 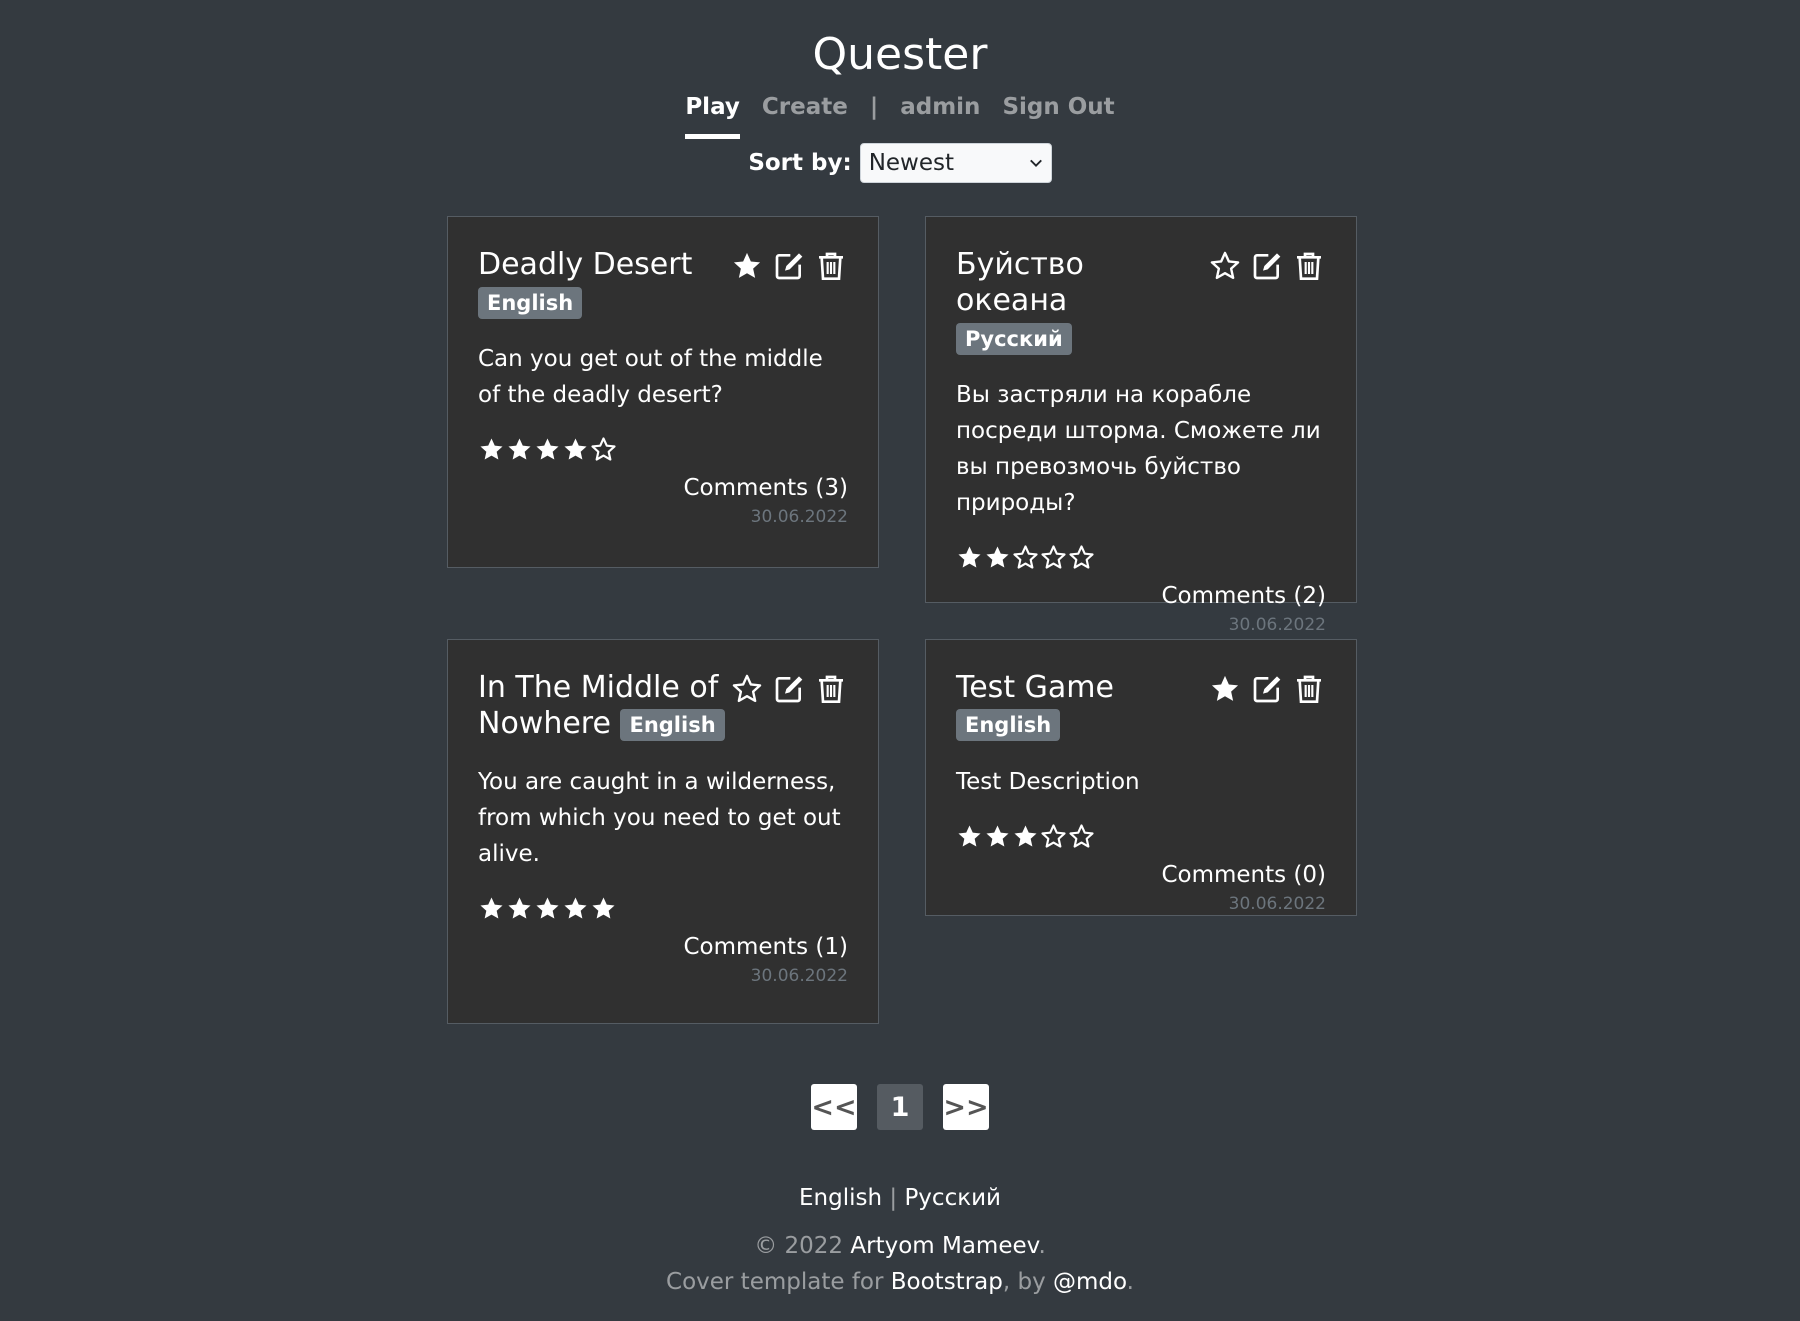 I want to click on credit-period: ., so click(x=1130, y=1282).